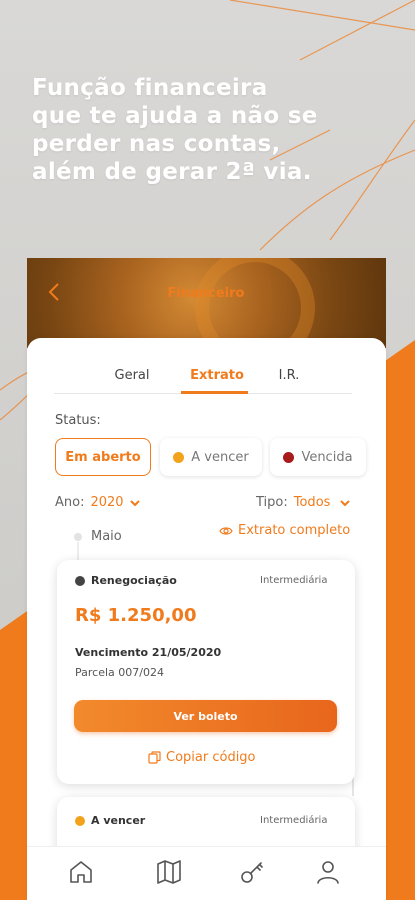 The height and width of the screenshot is (900, 415). What do you see at coordinates (220, 457) in the screenshot?
I see `chip-label: A vencer` at bounding box center [220, 457].